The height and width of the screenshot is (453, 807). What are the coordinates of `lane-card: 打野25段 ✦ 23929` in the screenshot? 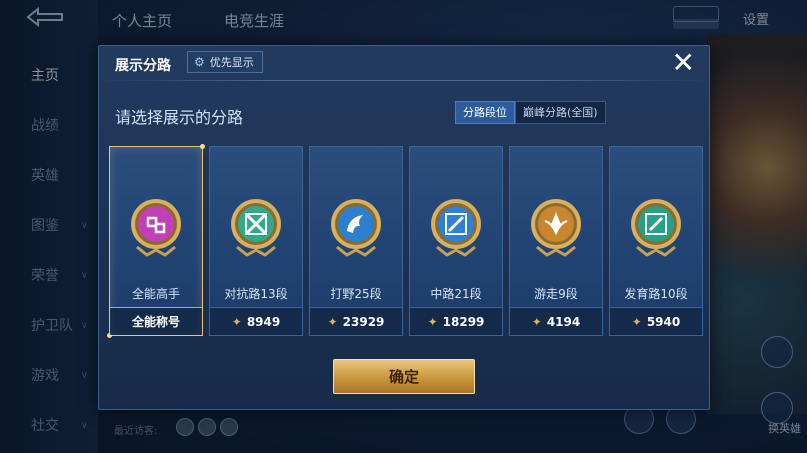 It's located at (356, 241).